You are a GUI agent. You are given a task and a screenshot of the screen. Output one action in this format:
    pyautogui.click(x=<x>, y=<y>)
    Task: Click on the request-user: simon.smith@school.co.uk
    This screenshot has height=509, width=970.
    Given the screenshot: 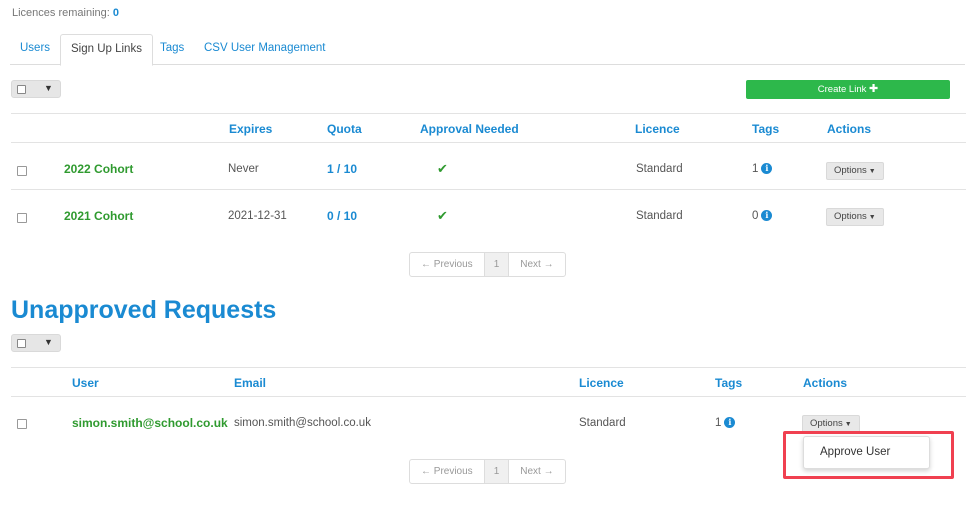 What is the action you would take?
    pyautogui.click(x=150, y=423)
    